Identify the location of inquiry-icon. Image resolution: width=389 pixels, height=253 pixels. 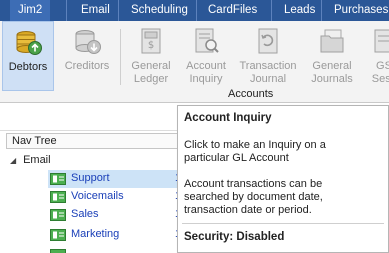
(207, 40).